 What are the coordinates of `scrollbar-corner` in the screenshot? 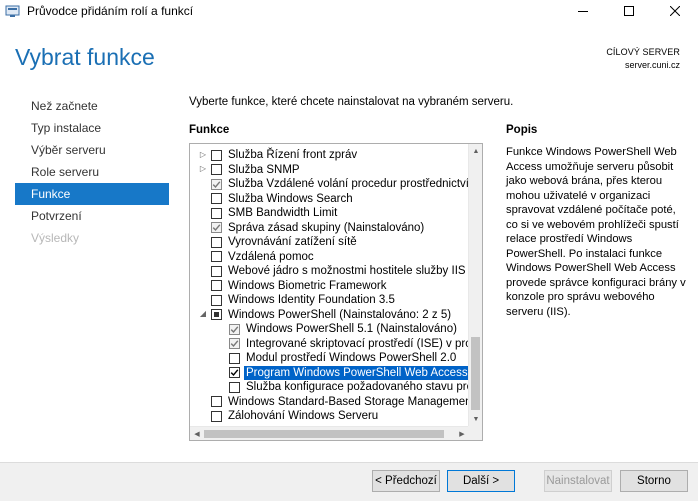 It's located at (475, 433).